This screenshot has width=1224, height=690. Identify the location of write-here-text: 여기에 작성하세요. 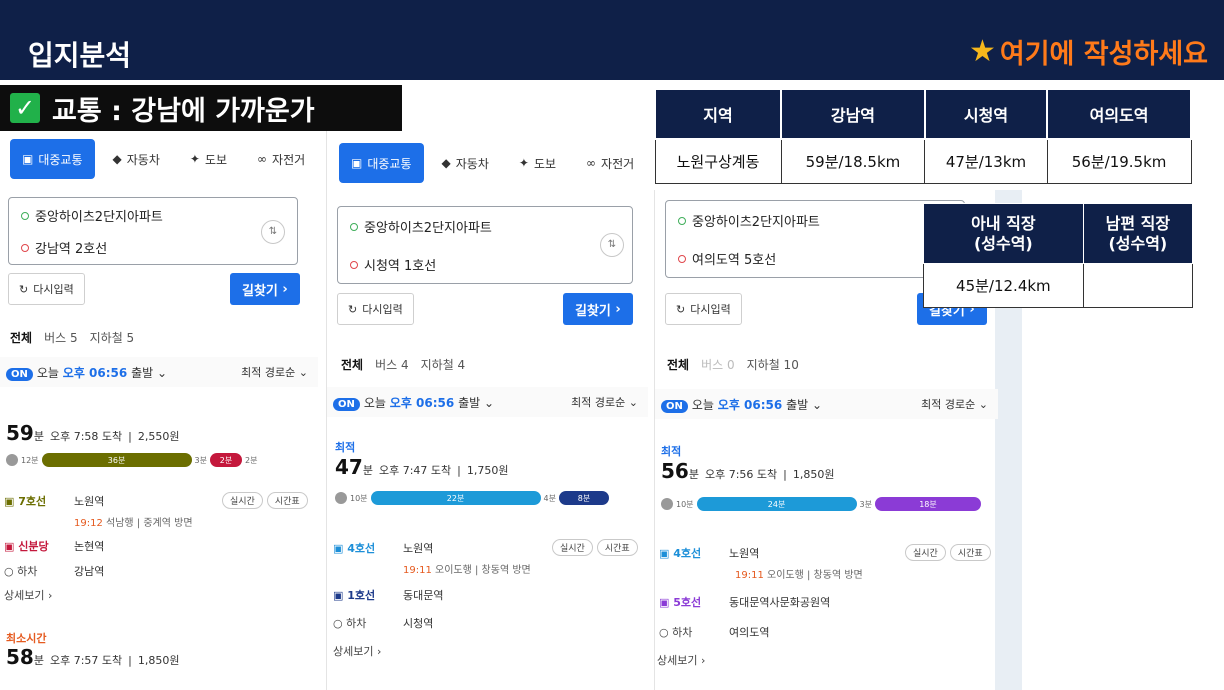
(1103, 54).